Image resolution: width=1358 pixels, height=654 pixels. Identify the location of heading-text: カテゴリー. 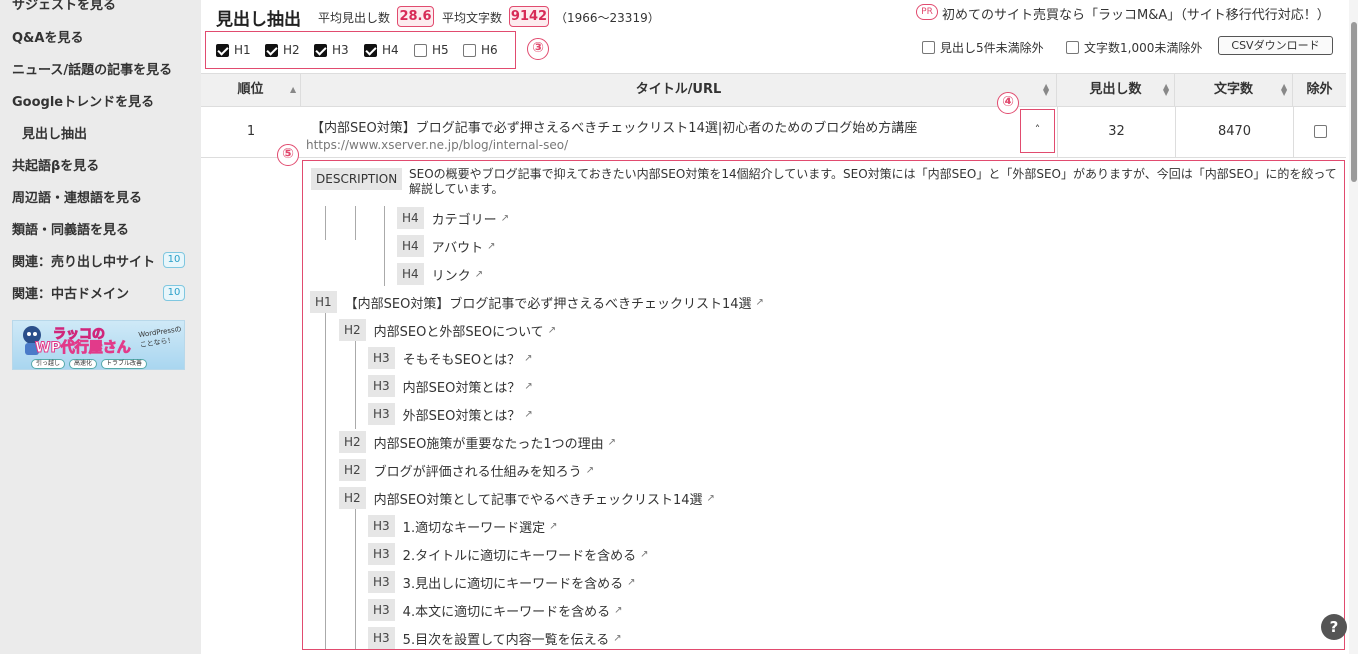
(464, 220).